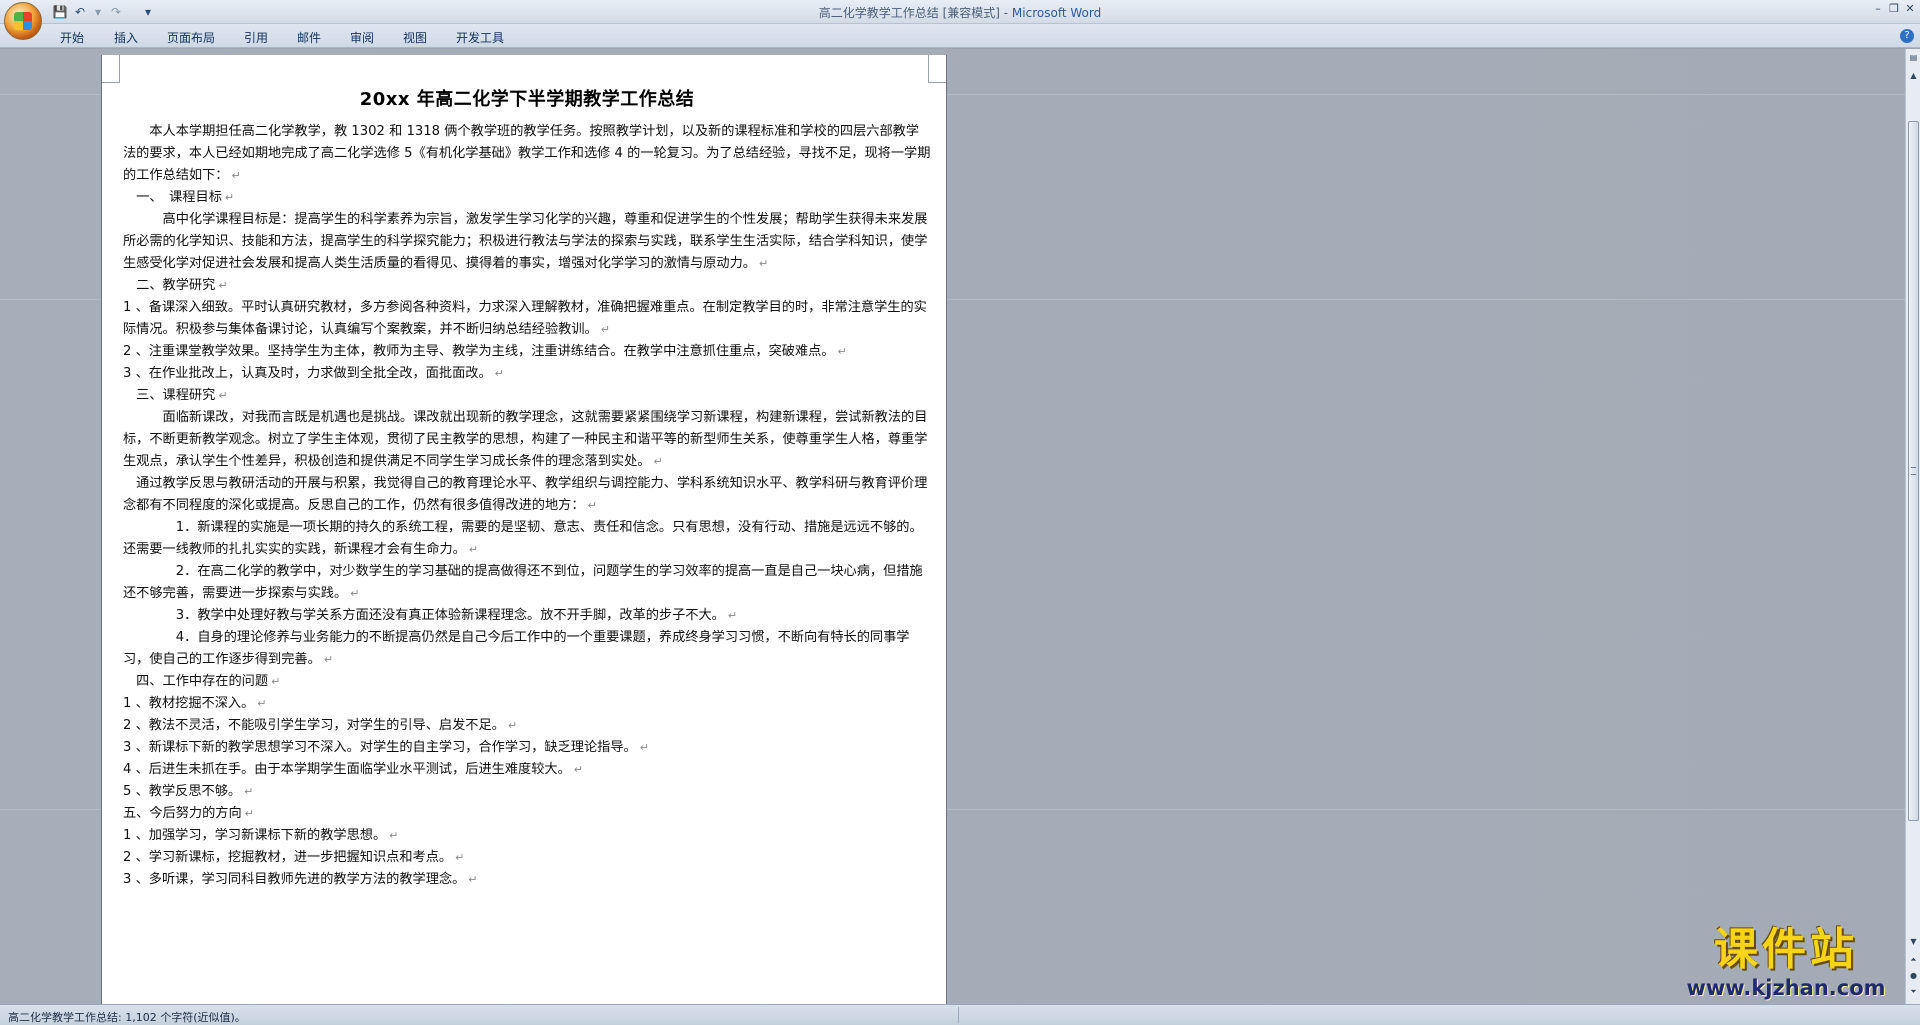  Describe the element at coordinates (169, 285) in the screenshot. I see `paragraph-text: 二、教学研究` at that location.